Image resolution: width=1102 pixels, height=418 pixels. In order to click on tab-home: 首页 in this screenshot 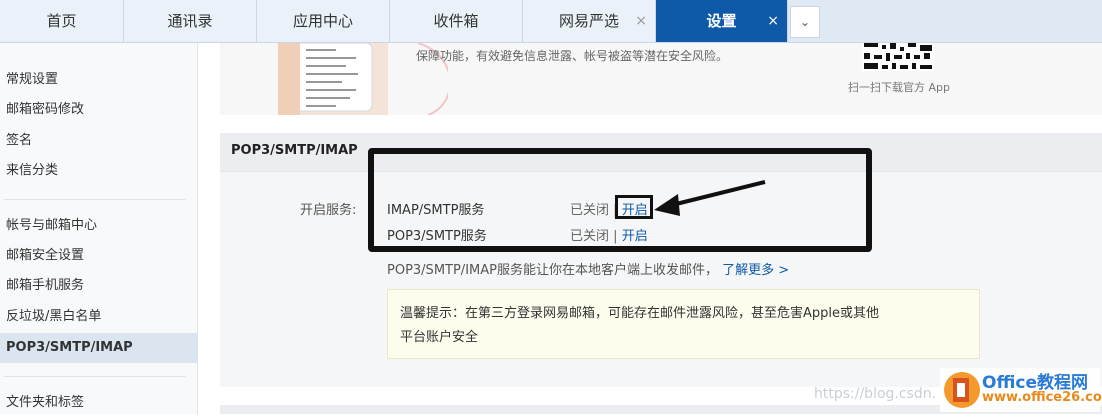, I will do `click(62, 21)`.